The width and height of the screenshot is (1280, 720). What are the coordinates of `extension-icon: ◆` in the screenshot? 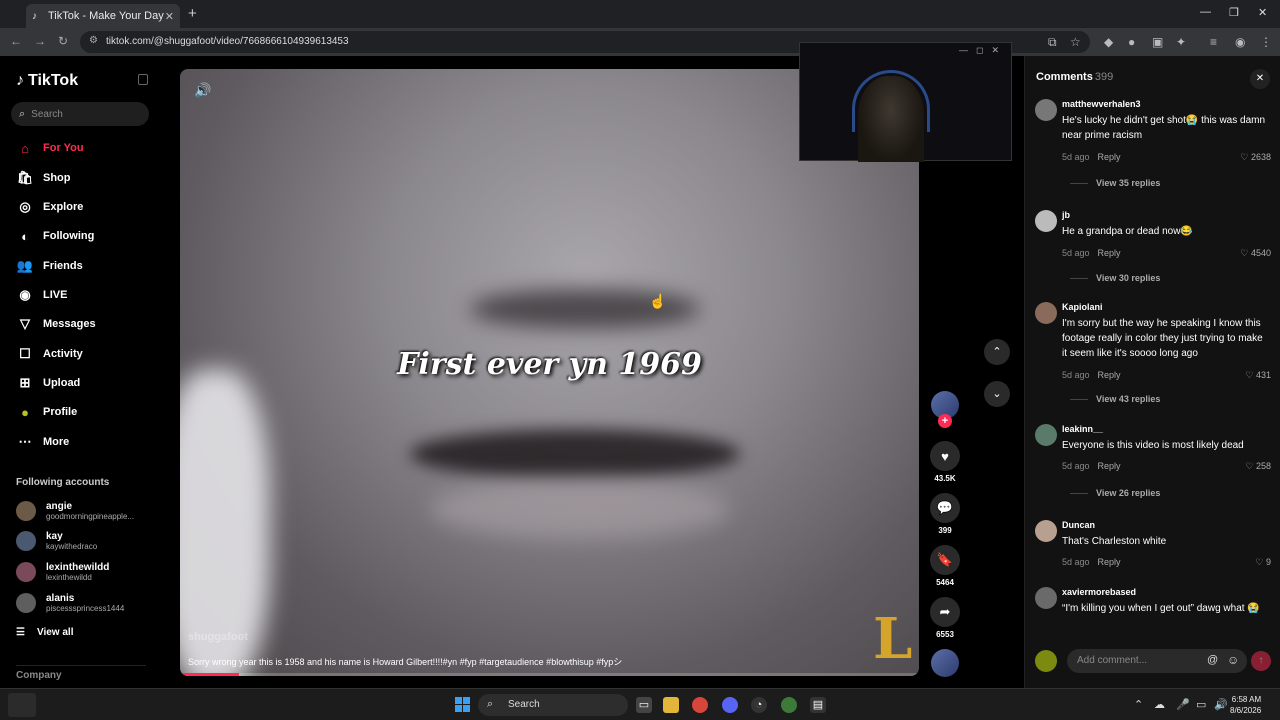 It's located at (1108, 42).